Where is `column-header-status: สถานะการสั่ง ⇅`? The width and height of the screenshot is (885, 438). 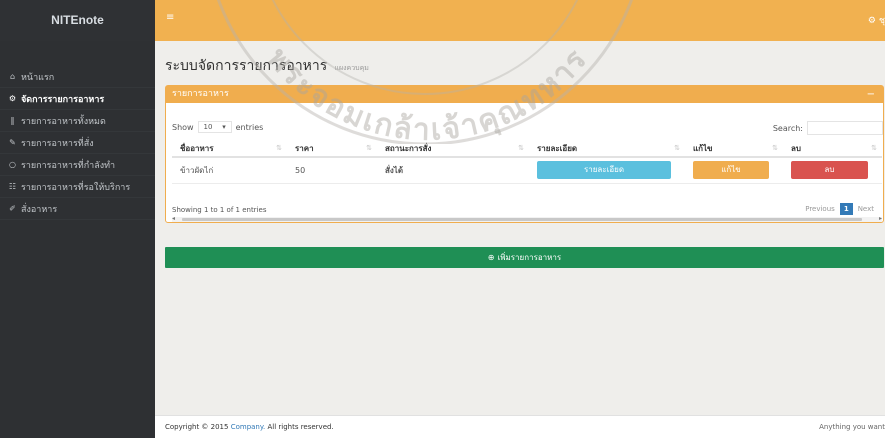 column-header-status: สถานะการสั่ง ⇅ is located at coordinates (453, 149).